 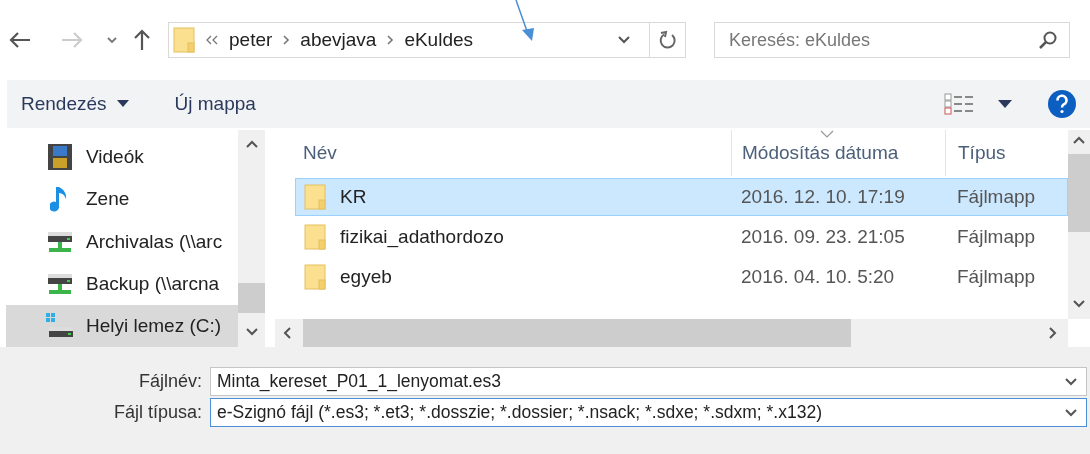 What do you see at coordinates (20, 40) in the screenshot?
I see `back-button` at bounding box center [20, 40].